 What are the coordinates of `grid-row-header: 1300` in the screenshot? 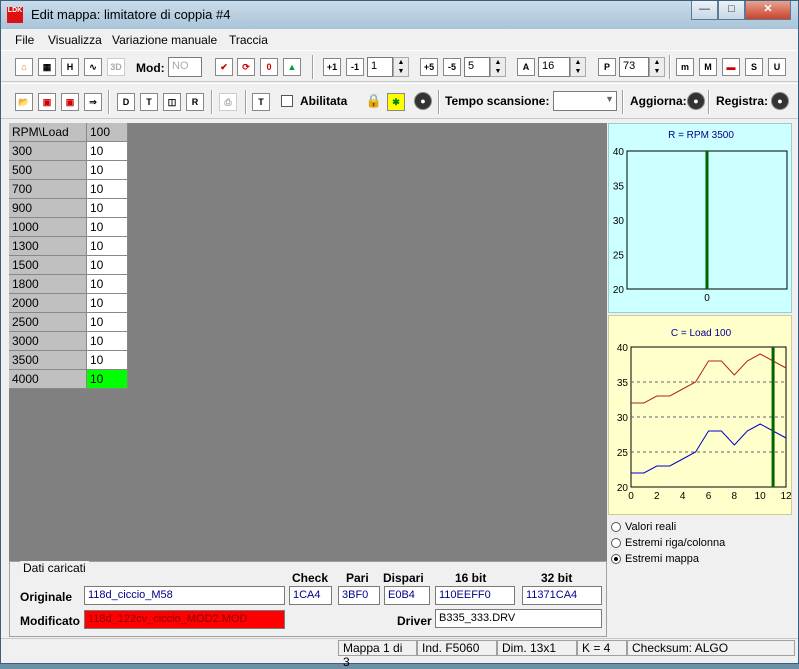 It's located at (48, 246).